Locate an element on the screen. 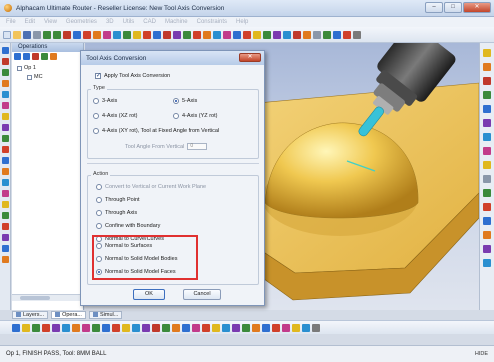 The height and width of the screenshot is (362, 494). surface-tool-icon is located at coordinates (5, 193).